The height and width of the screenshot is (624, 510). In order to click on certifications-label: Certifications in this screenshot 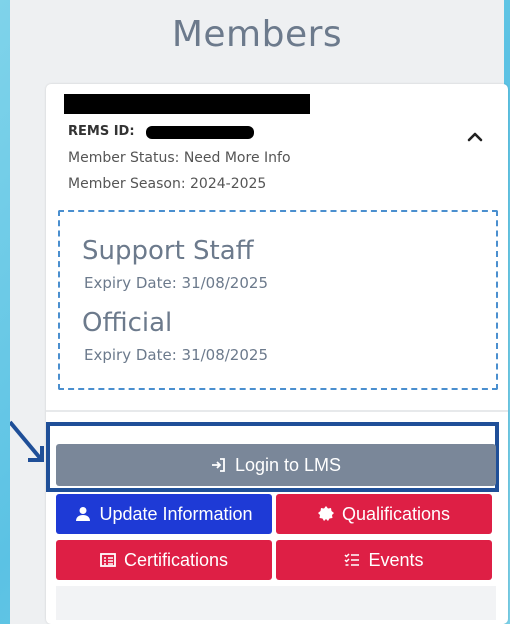, I will do `click(176, 559)`.